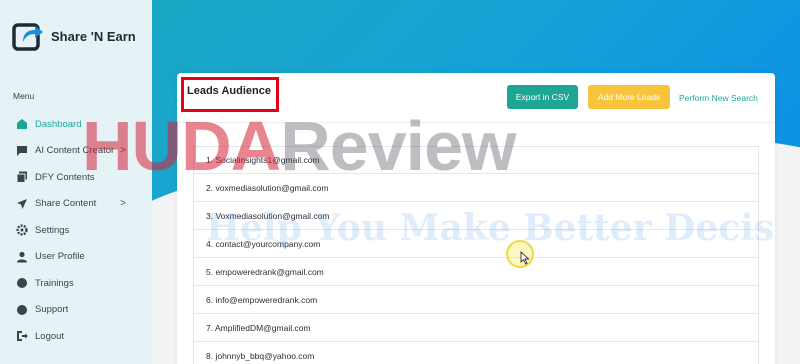  Describe the element at coordinates (476, 122) in the screenshot. I see `card-divider` at that location.